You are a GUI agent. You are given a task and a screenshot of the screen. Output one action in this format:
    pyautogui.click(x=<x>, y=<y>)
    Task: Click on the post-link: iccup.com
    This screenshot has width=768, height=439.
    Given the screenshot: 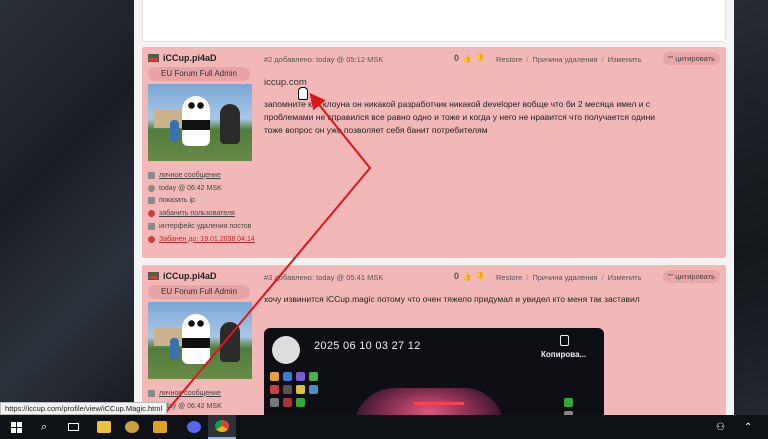 What is the action you would take?
    pyautogui.click(x=464, y=82)
    